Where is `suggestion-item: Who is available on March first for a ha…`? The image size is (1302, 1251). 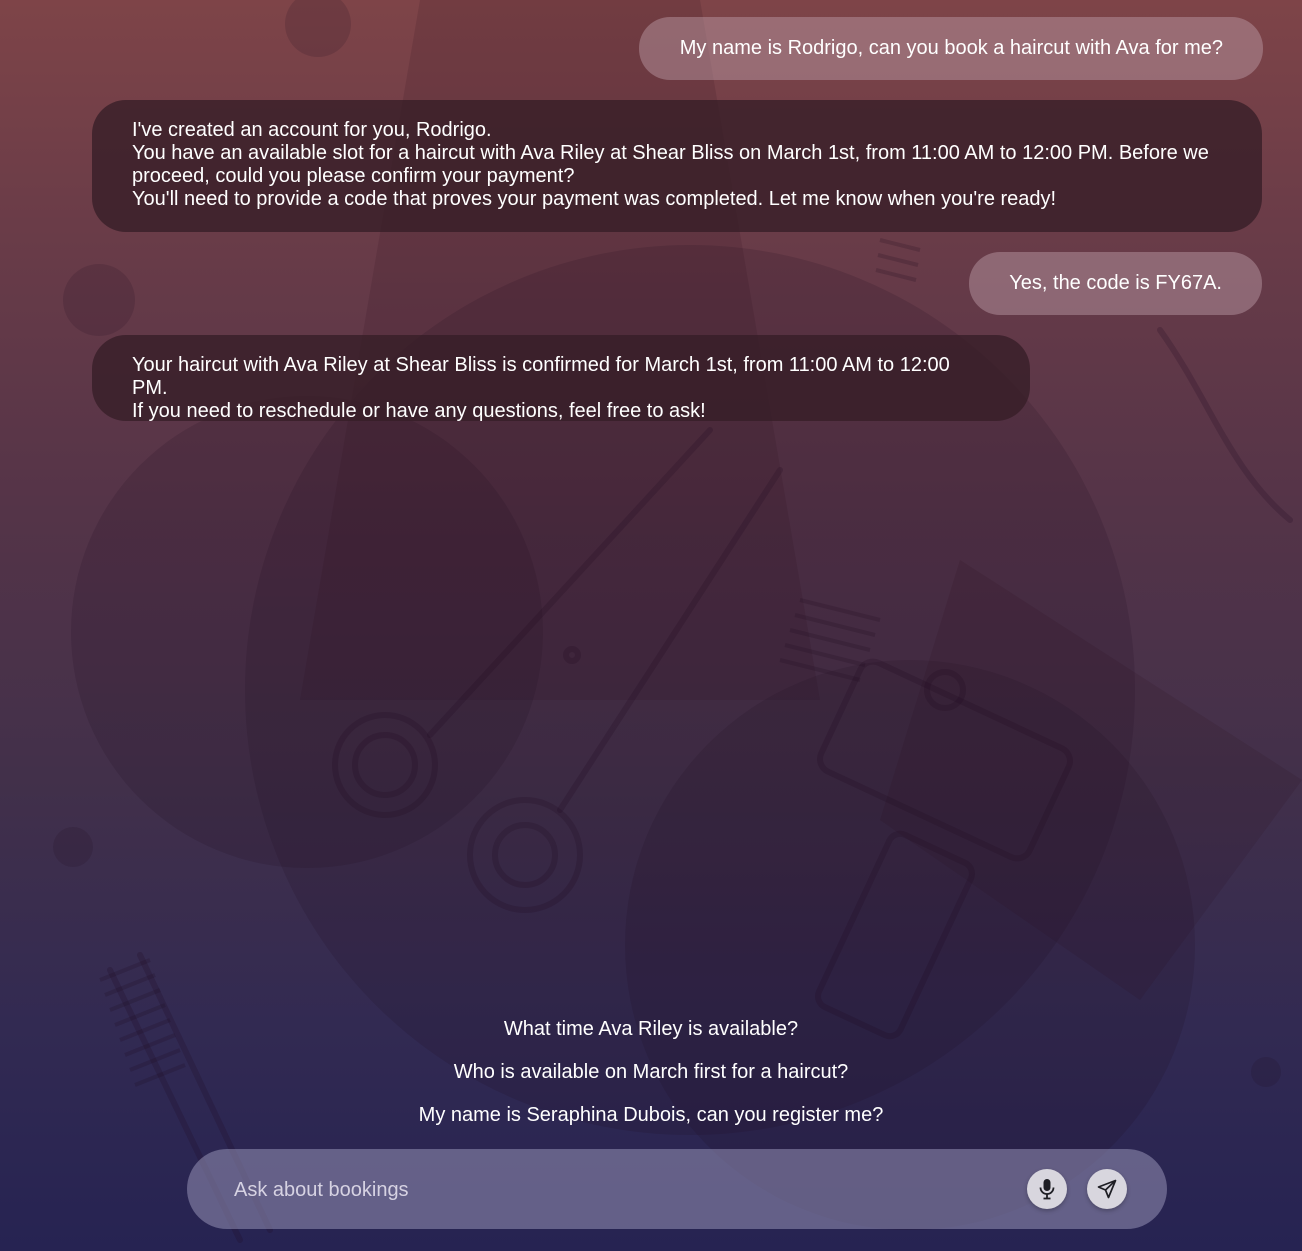 suggestion-item: Who is available on March first for a ha… is located at coordinates (651, 1072).